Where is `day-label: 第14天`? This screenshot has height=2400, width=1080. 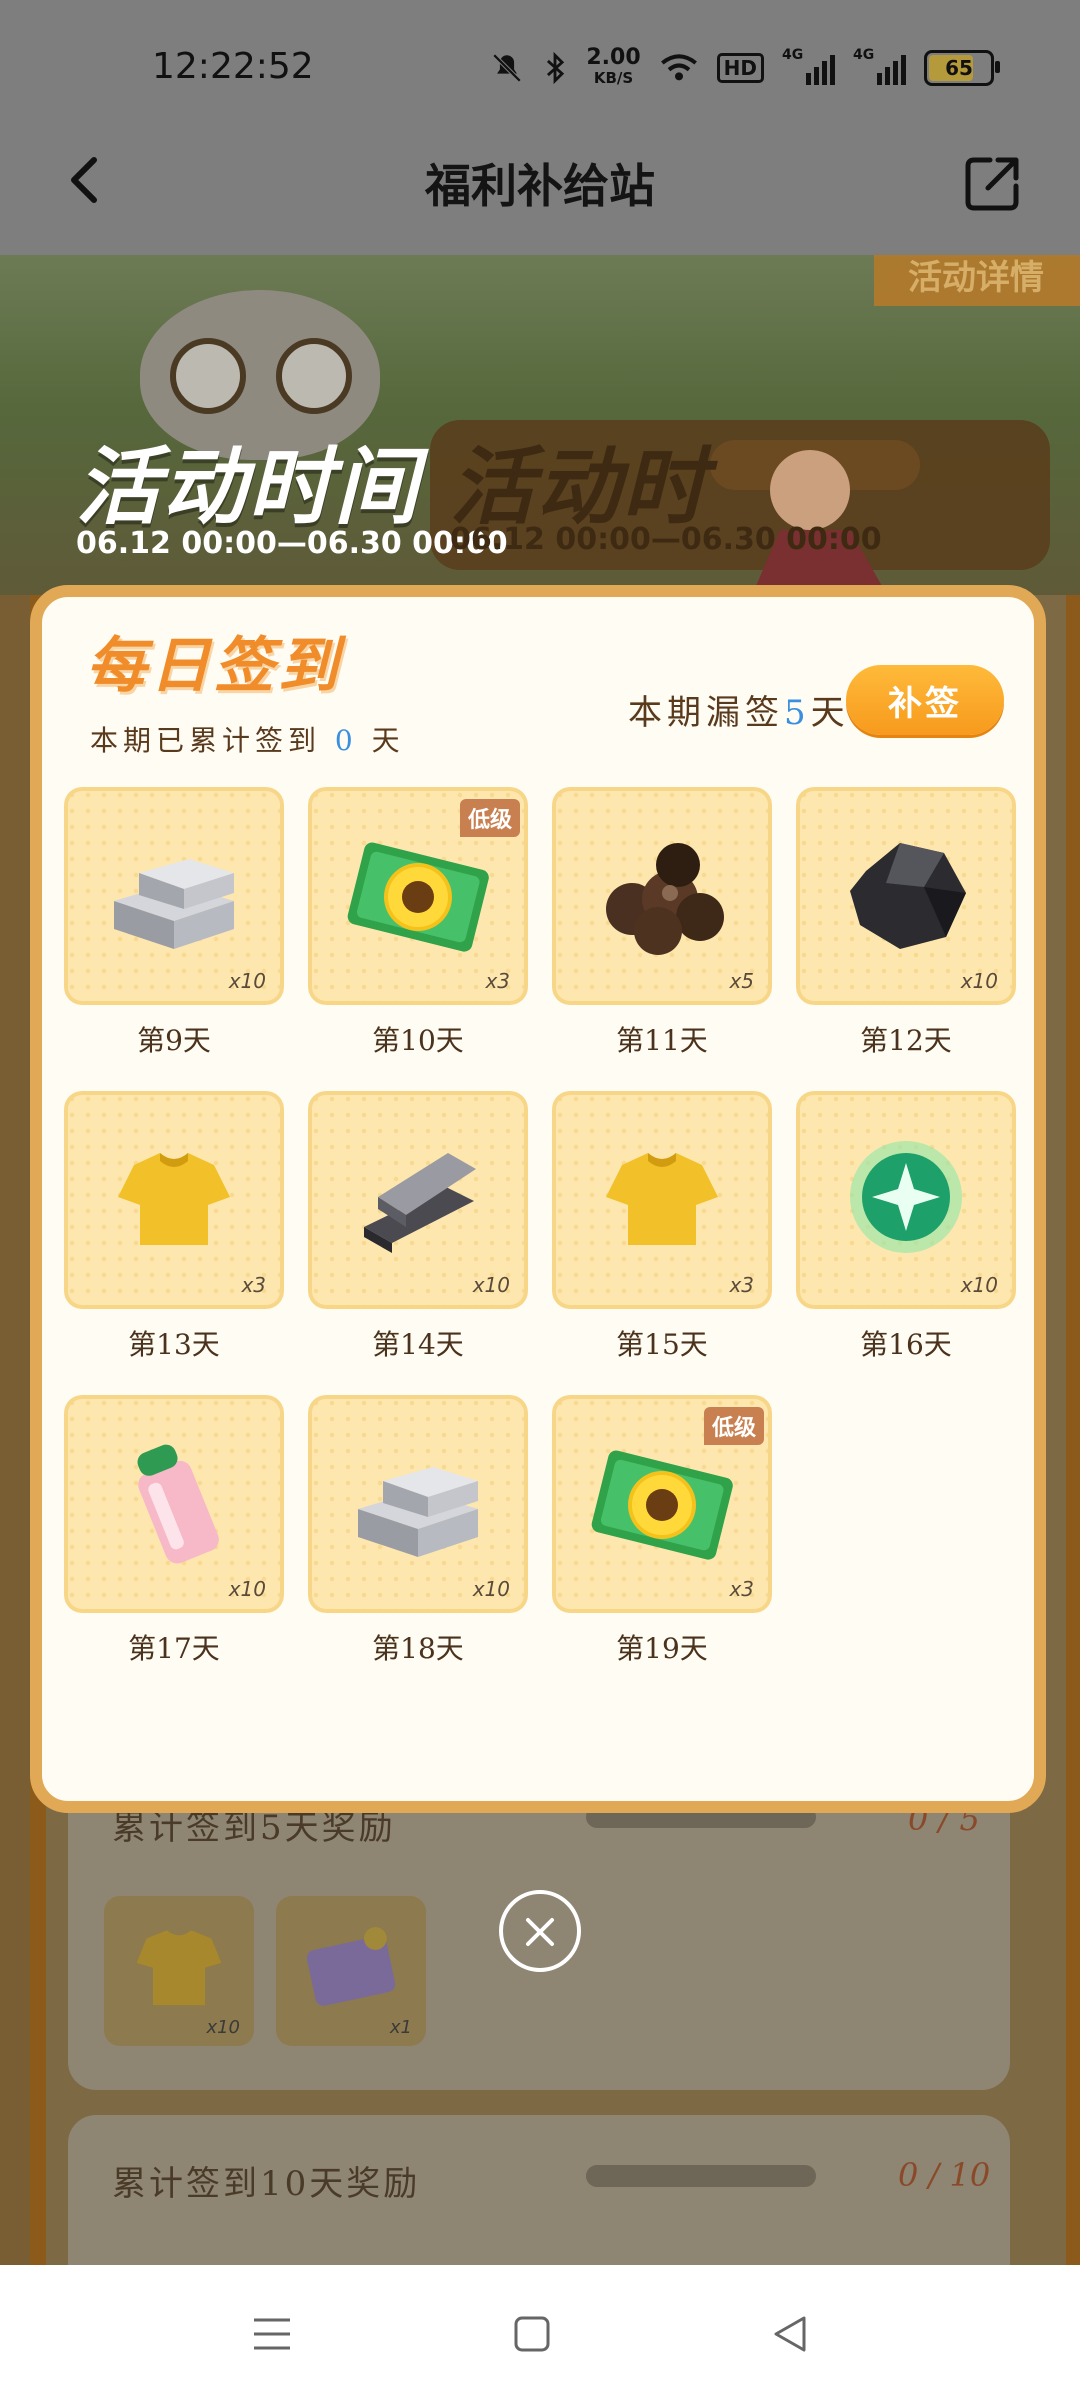 day-label: 第14天 is located at coordinates (418, 1344).